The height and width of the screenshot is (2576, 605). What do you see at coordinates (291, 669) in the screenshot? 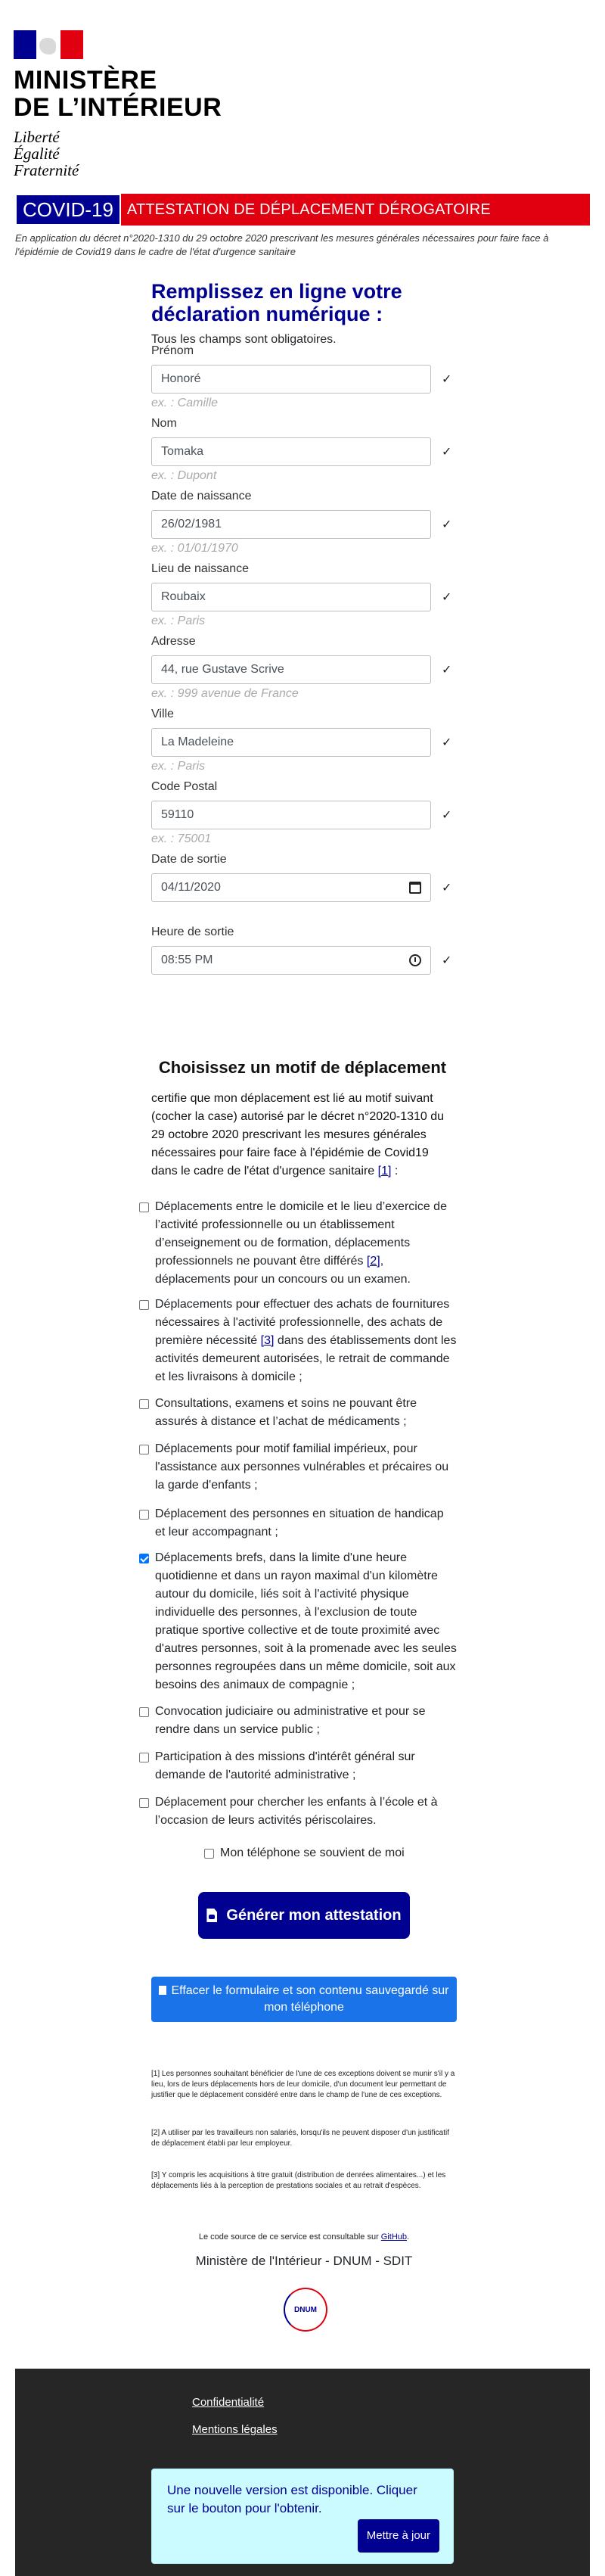
I see `address-input: 44, rue Gustave Scrive` at bounding box center [291, 669].